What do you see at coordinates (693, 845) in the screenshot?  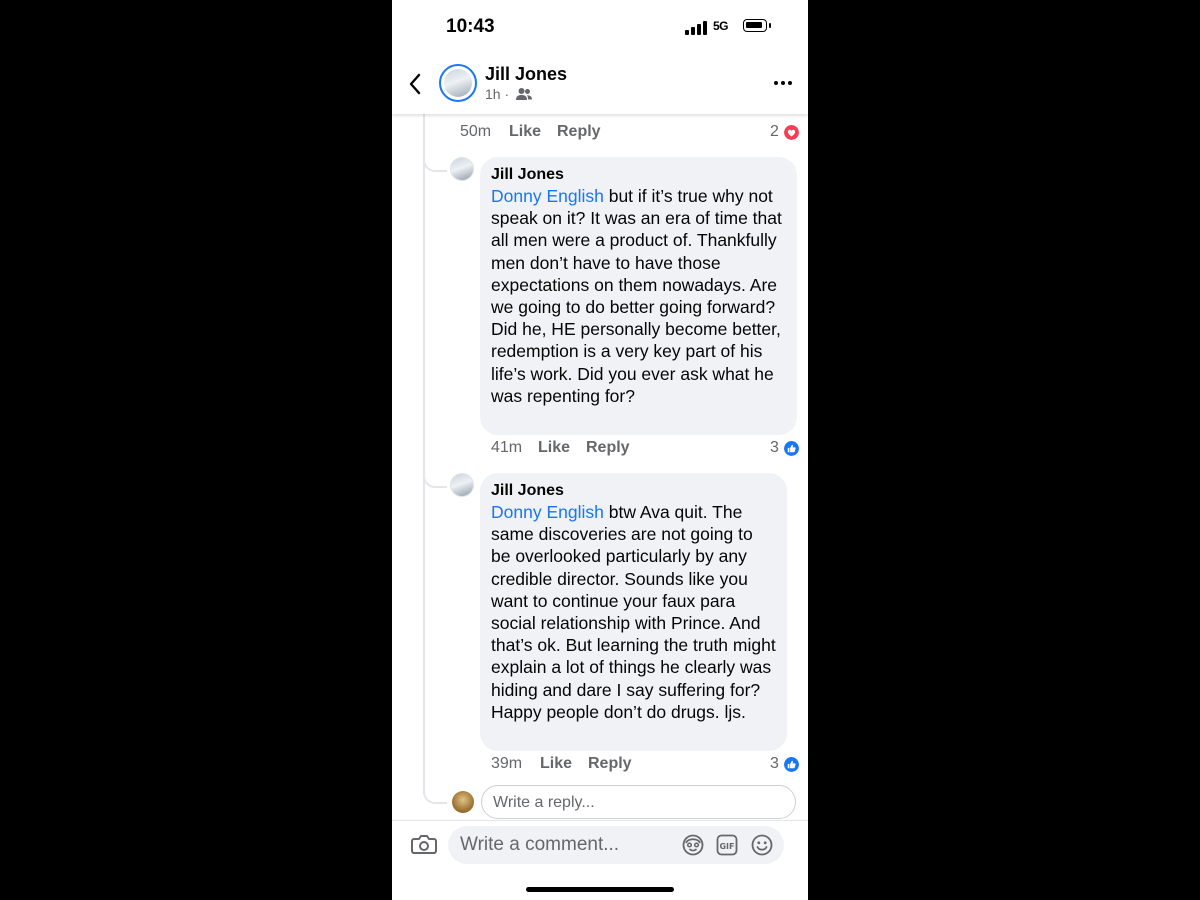 I see `avatar-sticker-icon` at bounding box center [693, 845].